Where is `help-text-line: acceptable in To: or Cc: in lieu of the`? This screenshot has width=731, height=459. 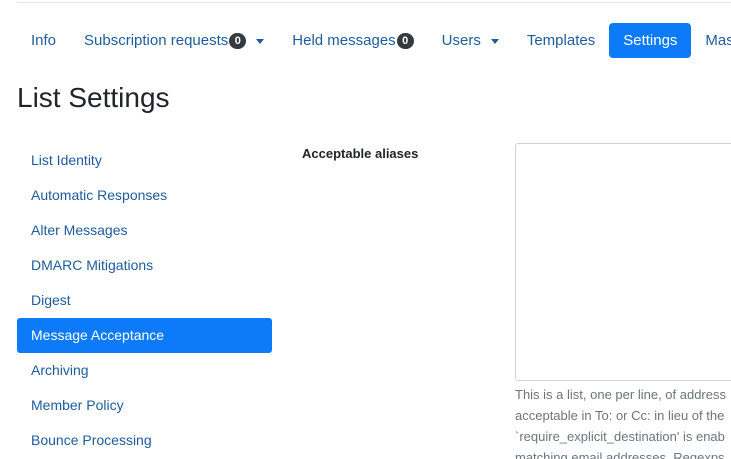 help-text-line: acceptable in To: or Cc: in lieu of the is located at coordinates (620, 415).